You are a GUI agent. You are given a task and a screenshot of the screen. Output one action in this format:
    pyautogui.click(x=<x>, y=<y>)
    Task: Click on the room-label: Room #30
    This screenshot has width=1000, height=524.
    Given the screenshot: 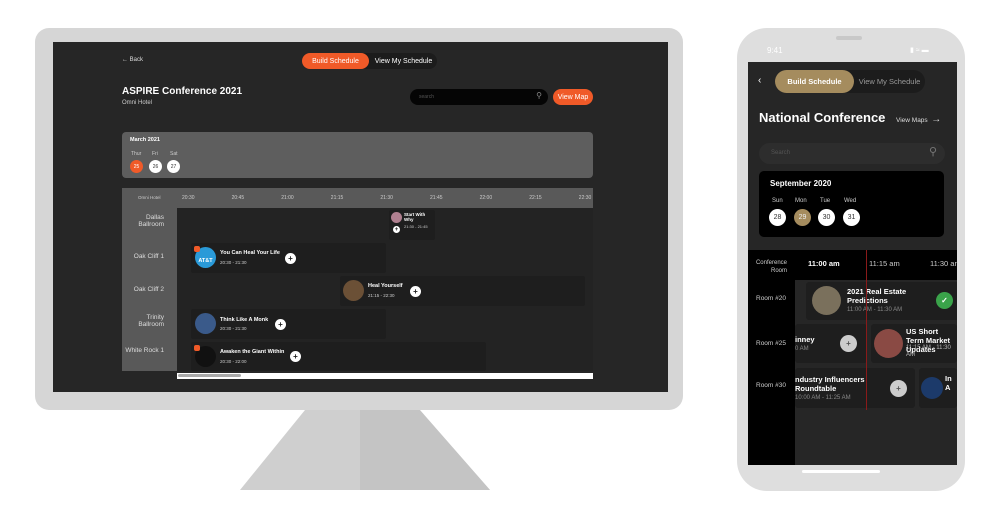 What is the action you would take?
    pyautogui.click(x=771, y=385)
    